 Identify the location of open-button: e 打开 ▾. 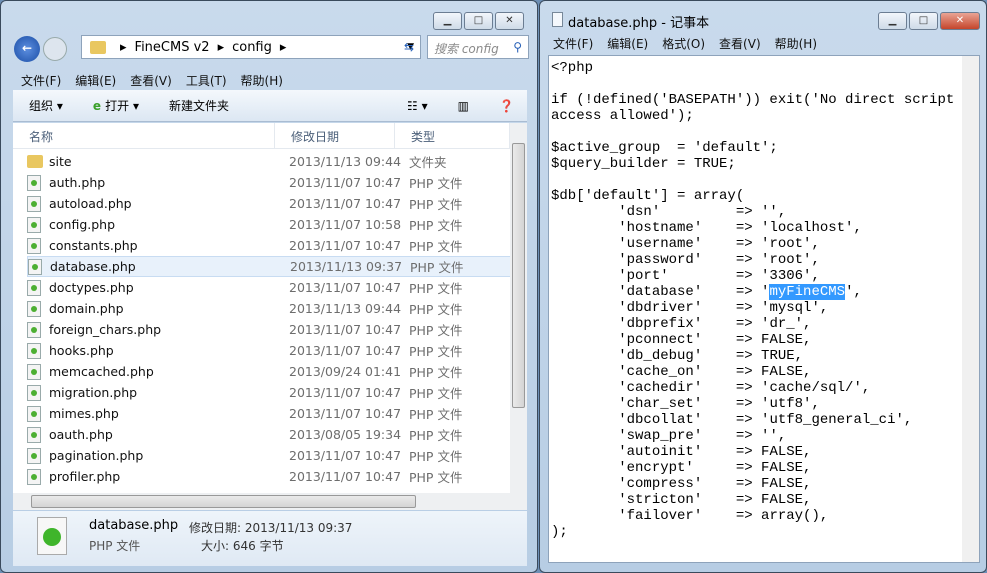
(116, 105).